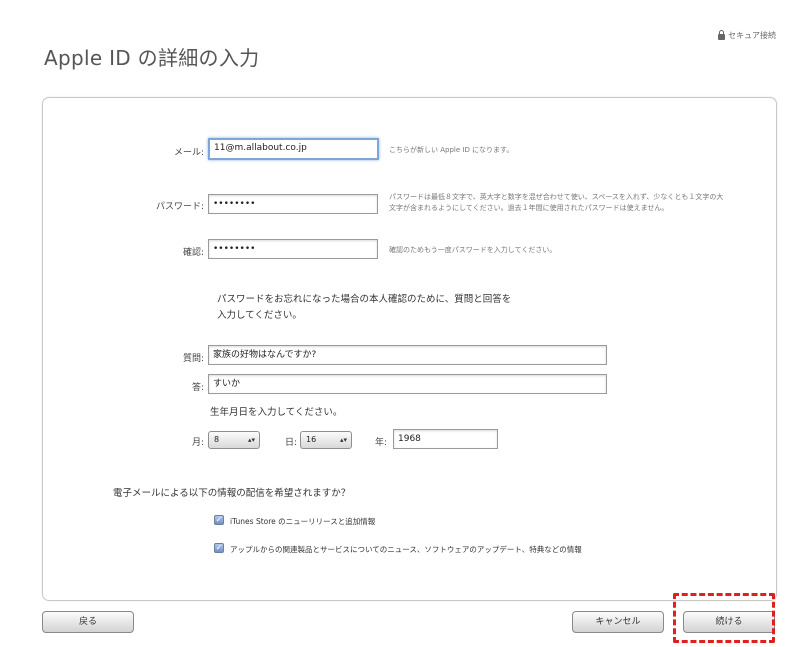  Describe the element at coordinates (197, 443) in the screenshot. I see `month-label: 月:` at that location.